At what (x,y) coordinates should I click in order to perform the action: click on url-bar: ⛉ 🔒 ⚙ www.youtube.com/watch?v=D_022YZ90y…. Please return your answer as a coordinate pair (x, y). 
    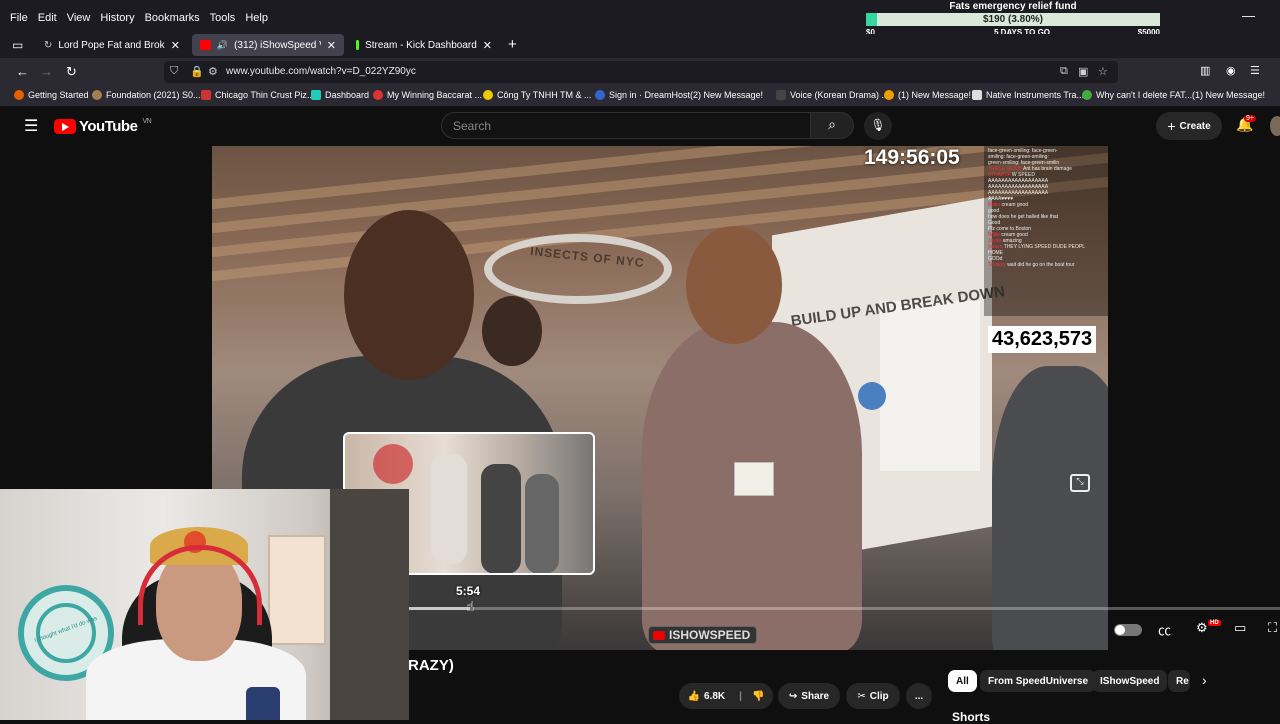
    Looking at the image, I should click on (641, 72).